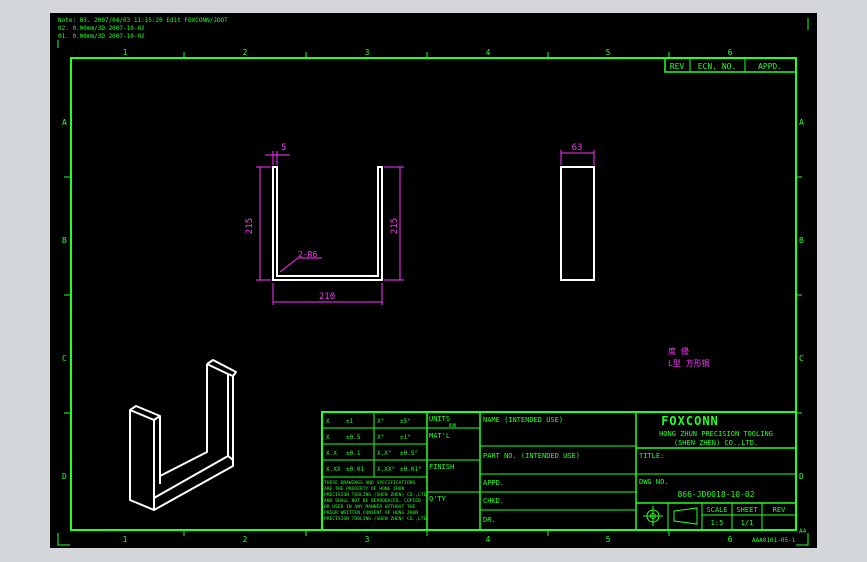 Image resolution: width=867 pixels, height=562 pixels. Describe the element at coordinates (717, 523) in the screenshot. I see `scale-value: 1:5` at that location.